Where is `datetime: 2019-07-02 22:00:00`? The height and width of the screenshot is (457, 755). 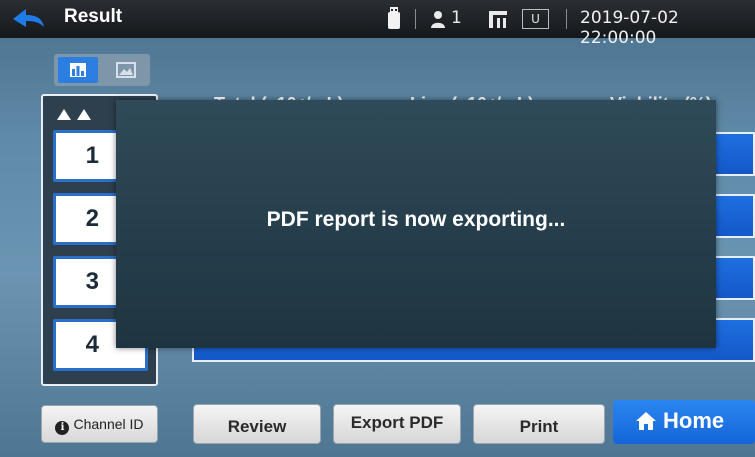 datetime: 2019-07-02 22:00:00 is located at coordinates (629, 28).